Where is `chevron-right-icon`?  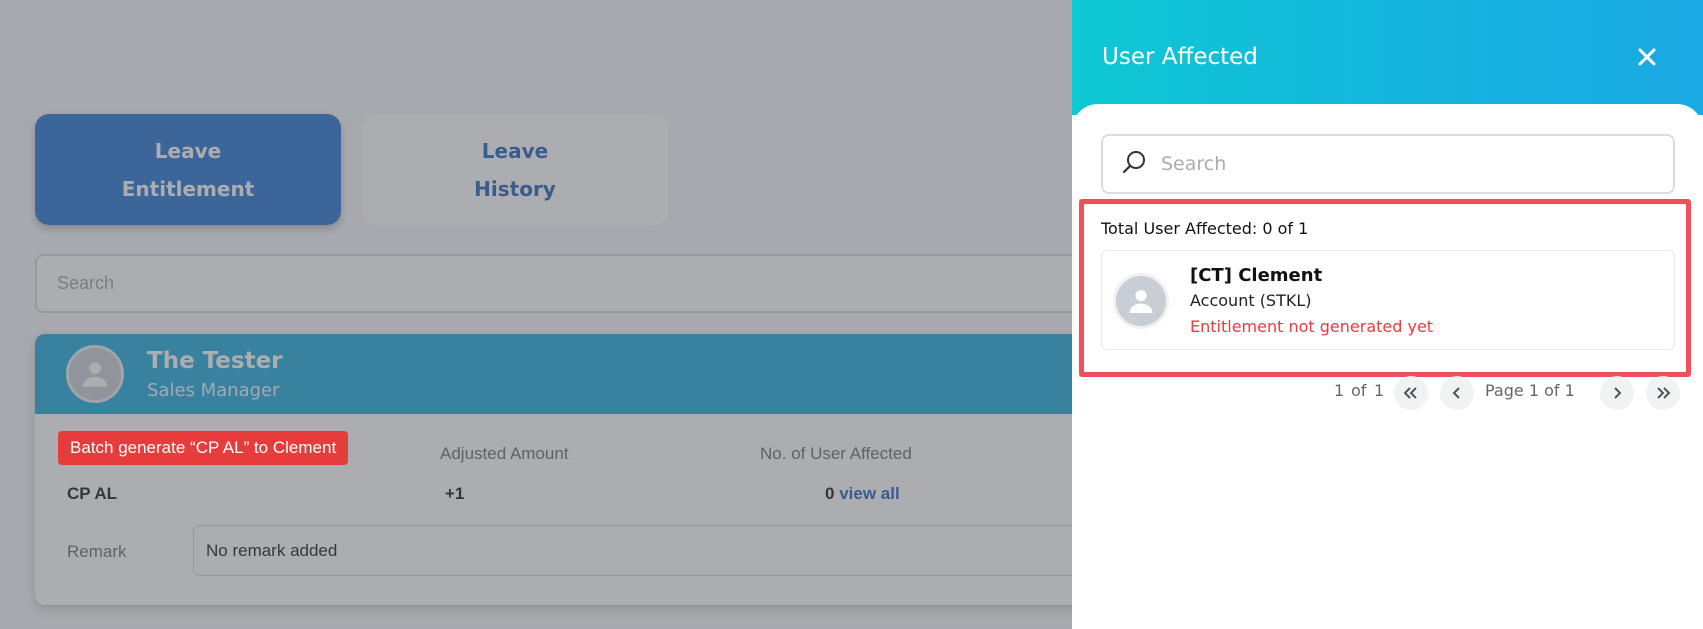 chevron-right-icon is located at coordinates (1617, 393).